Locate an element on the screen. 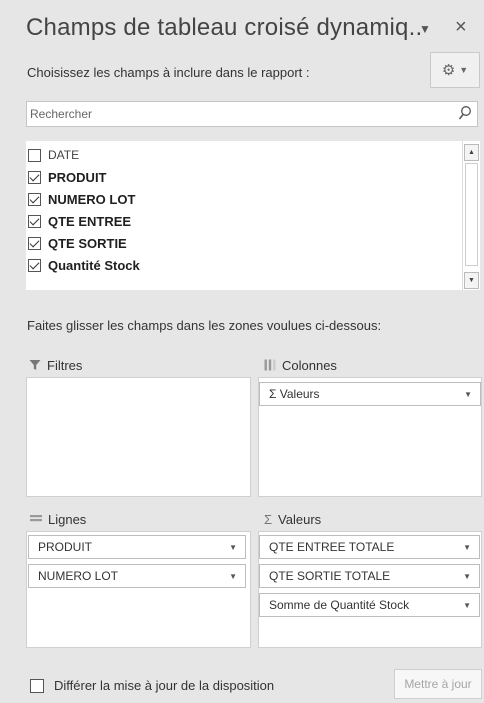  filters-area-header: Filtres is located at coordinates (55, 365).